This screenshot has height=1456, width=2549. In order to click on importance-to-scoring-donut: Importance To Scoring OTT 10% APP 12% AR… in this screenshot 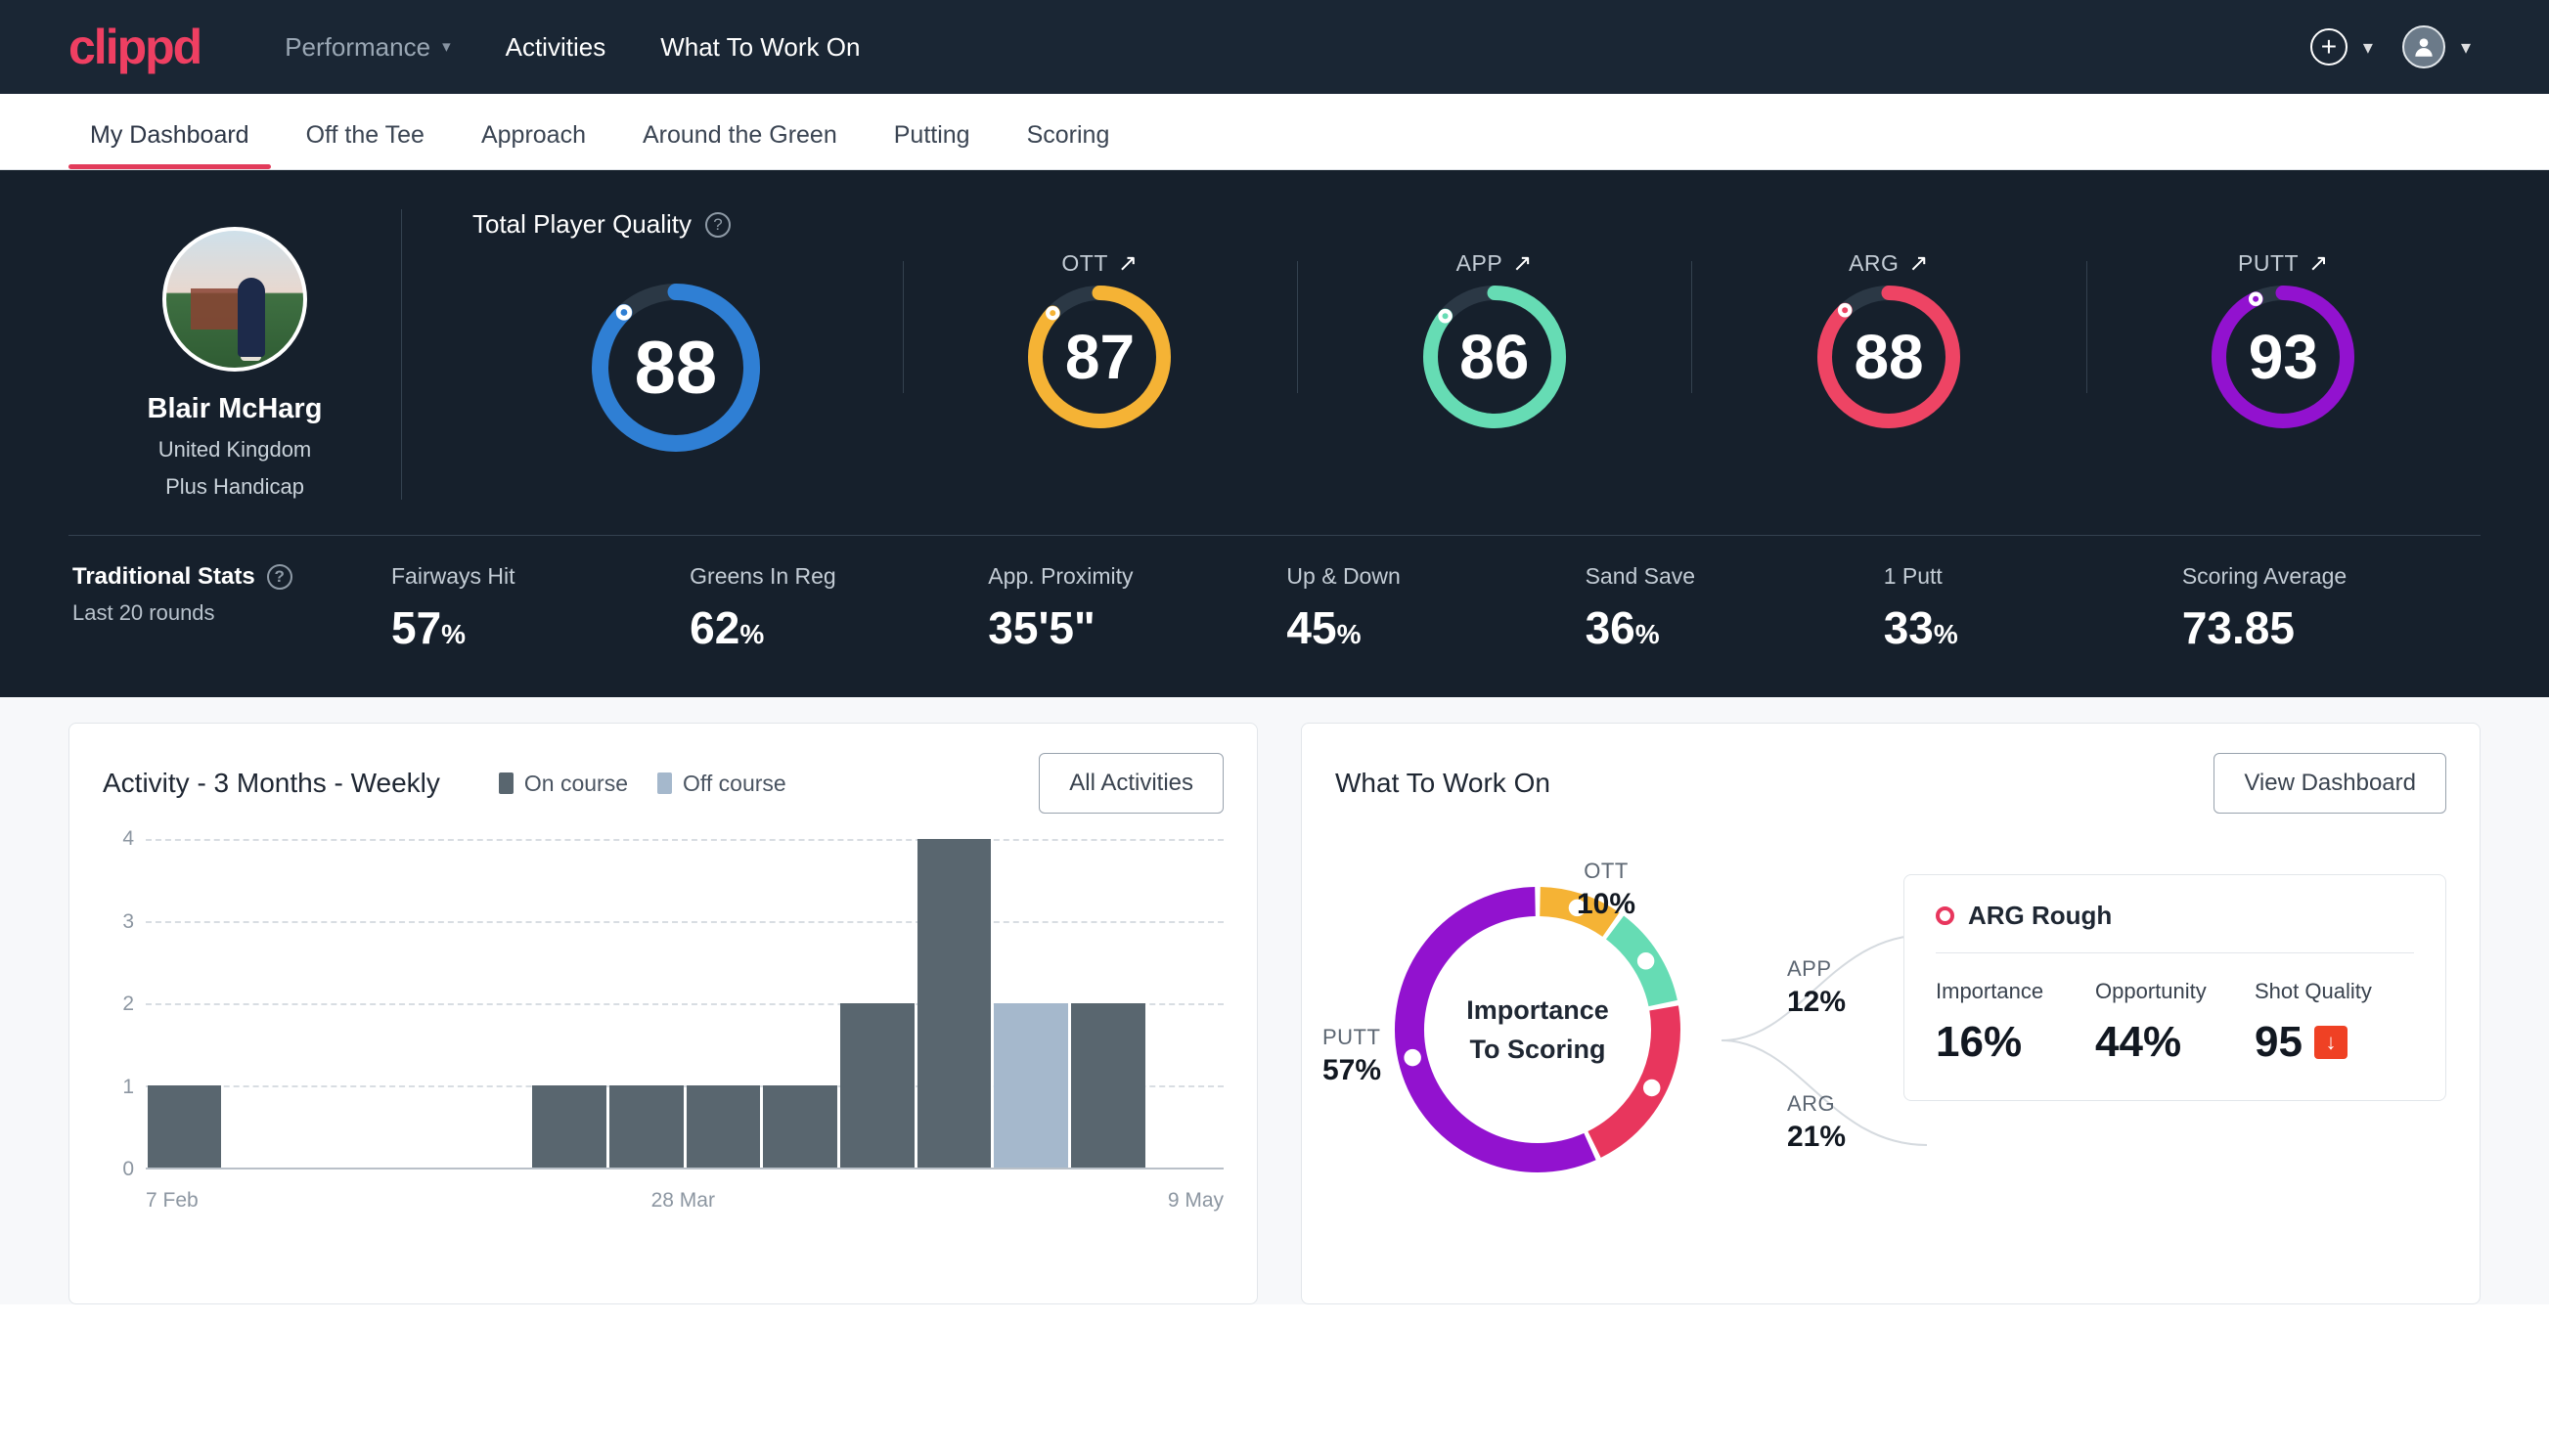, I will do `click(1584, 1025)`.